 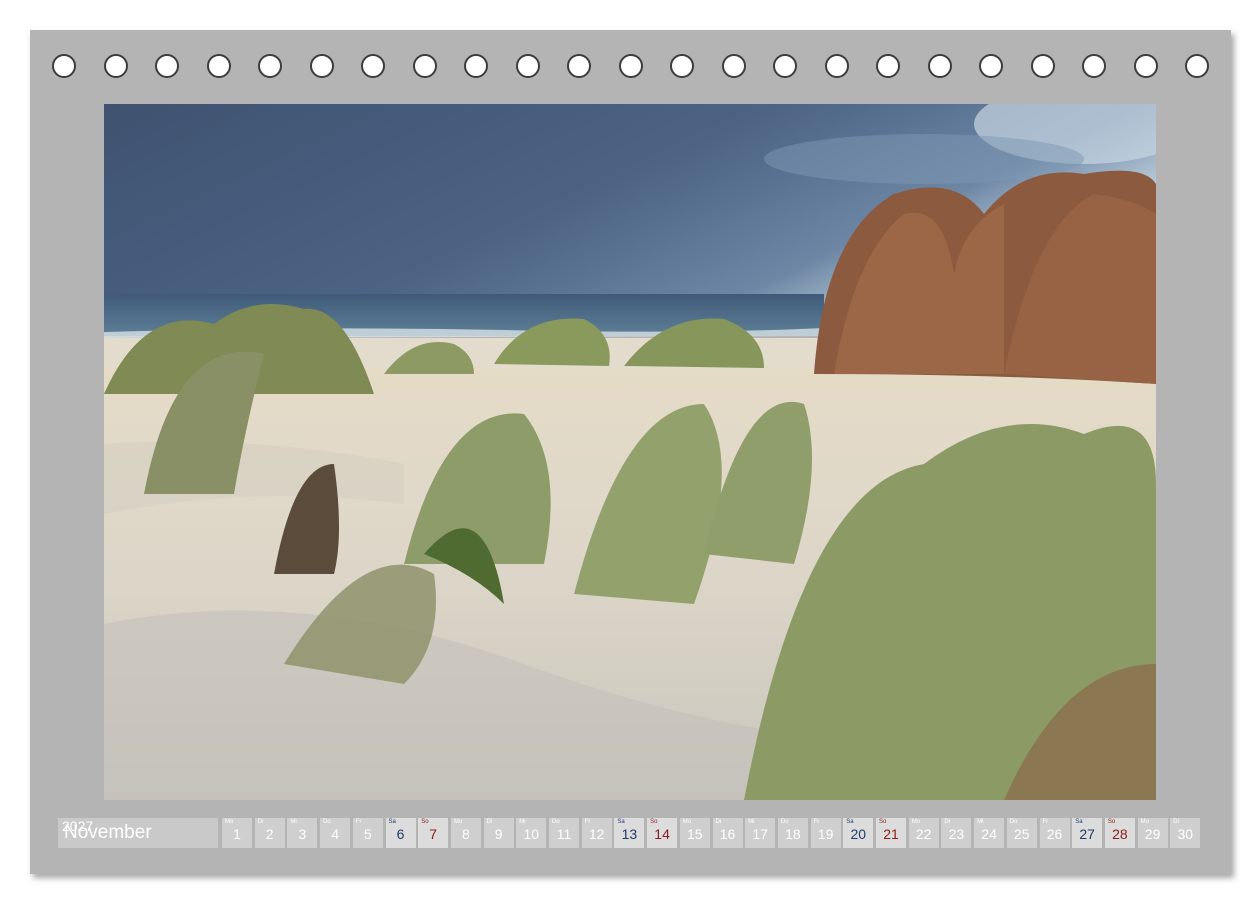 I want to click on binding-holes, so click(x=630, y=68).